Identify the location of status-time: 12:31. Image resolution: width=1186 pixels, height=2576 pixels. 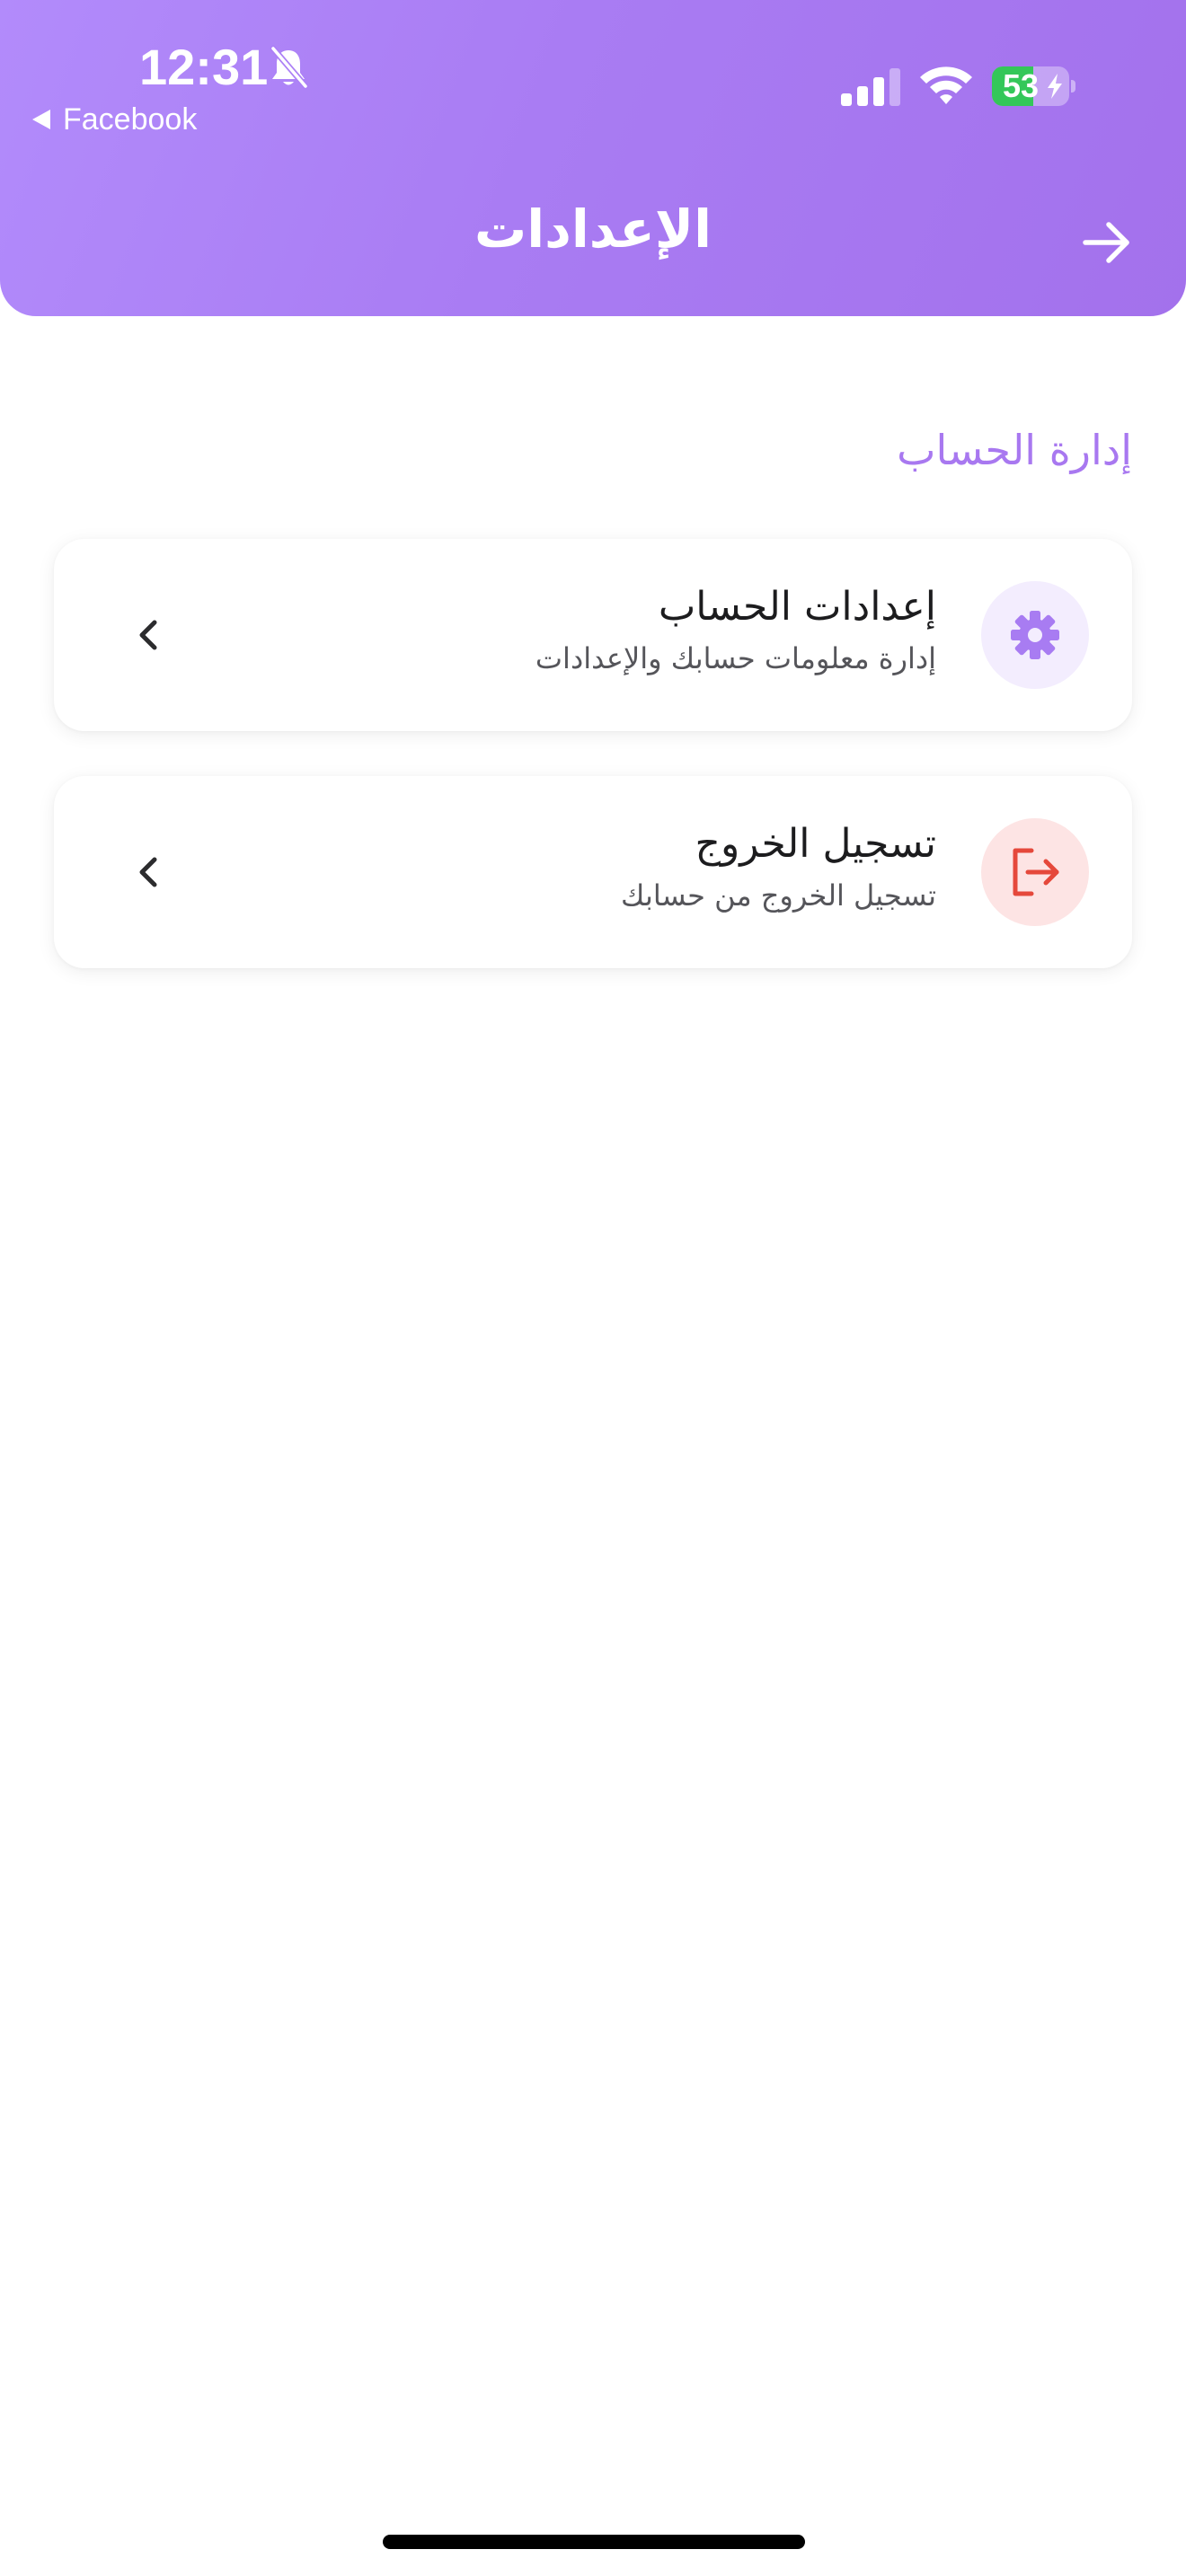
(204, 67).